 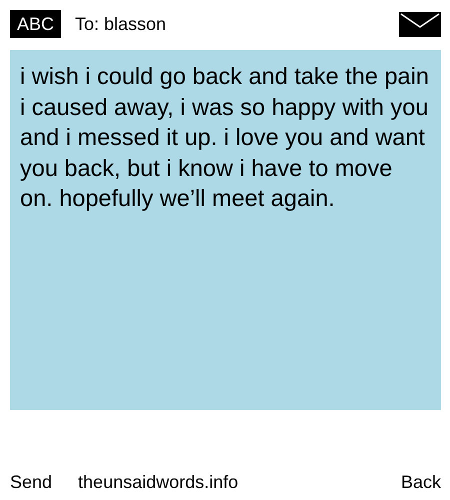 I want to click on back-link: Back, so click(x=420, y=482).